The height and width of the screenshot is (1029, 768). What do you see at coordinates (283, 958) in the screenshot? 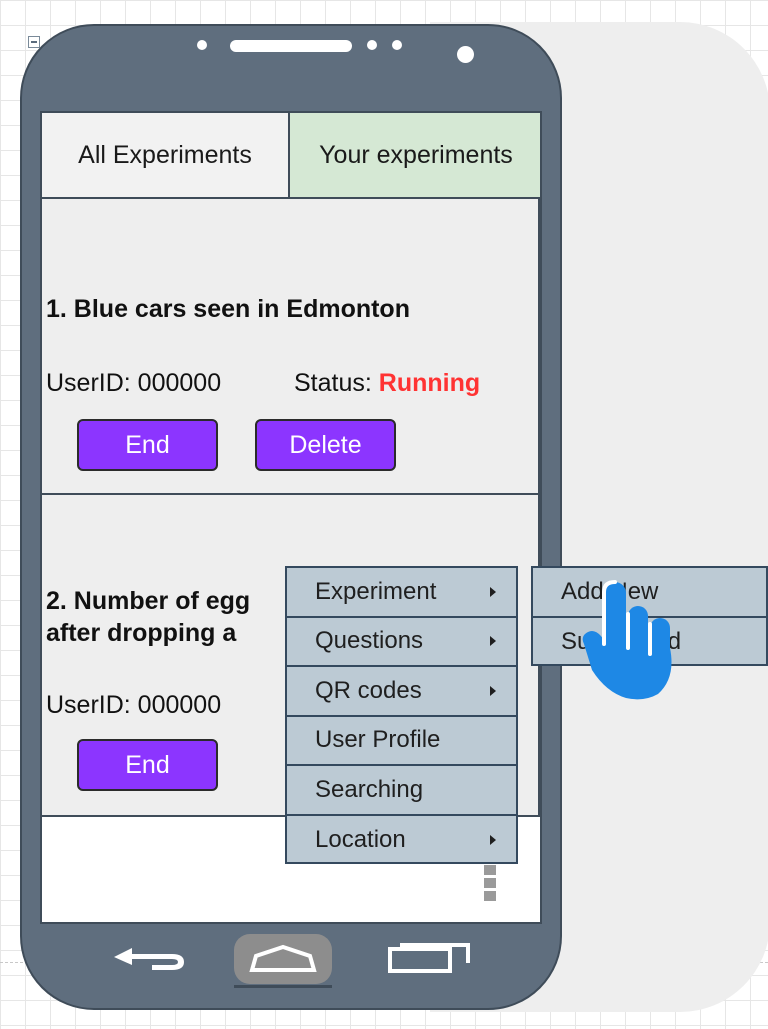
I see `home-icon` at bounding box center [283, 958].